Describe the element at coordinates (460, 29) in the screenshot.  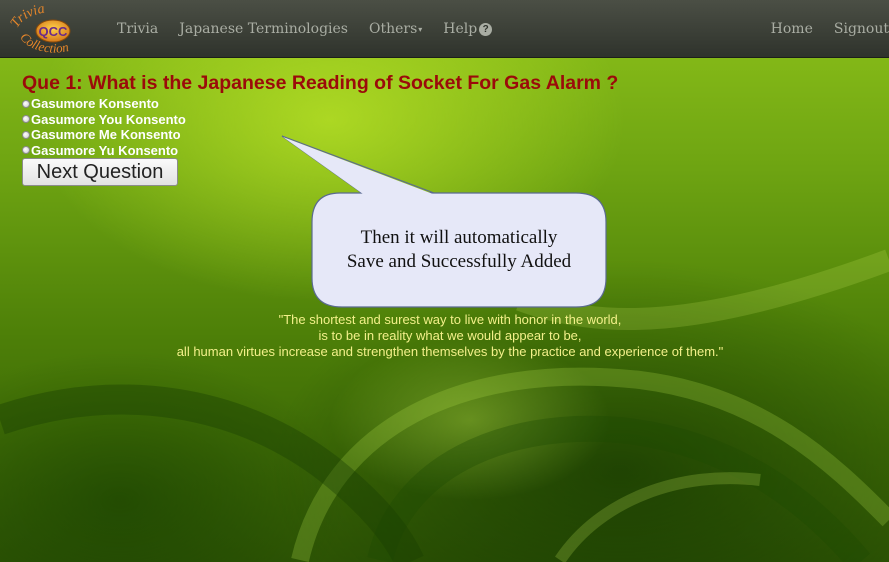
I see `nav-item-help-label: Help` at that location.